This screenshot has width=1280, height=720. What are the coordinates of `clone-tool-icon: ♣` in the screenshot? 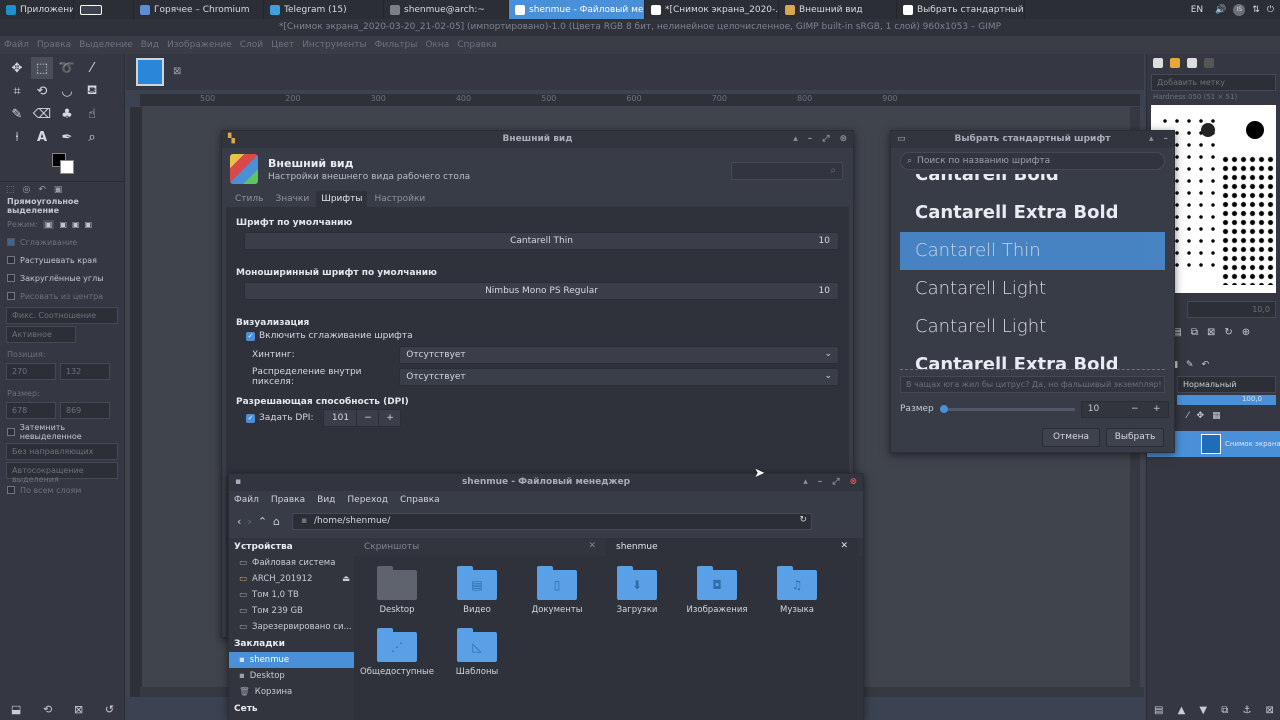 It's located at (67, 114).